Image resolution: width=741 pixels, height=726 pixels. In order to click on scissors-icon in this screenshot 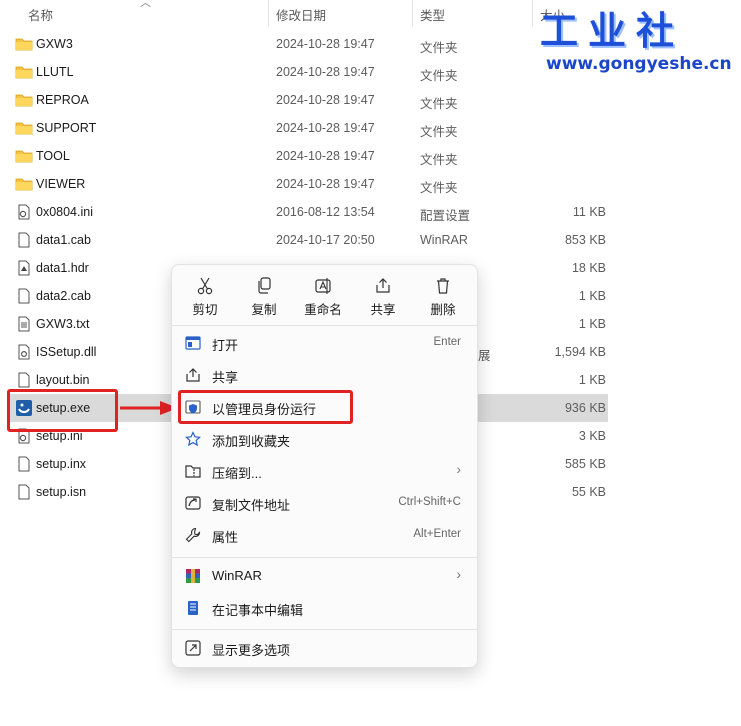, I will do `click(205, 286)`.